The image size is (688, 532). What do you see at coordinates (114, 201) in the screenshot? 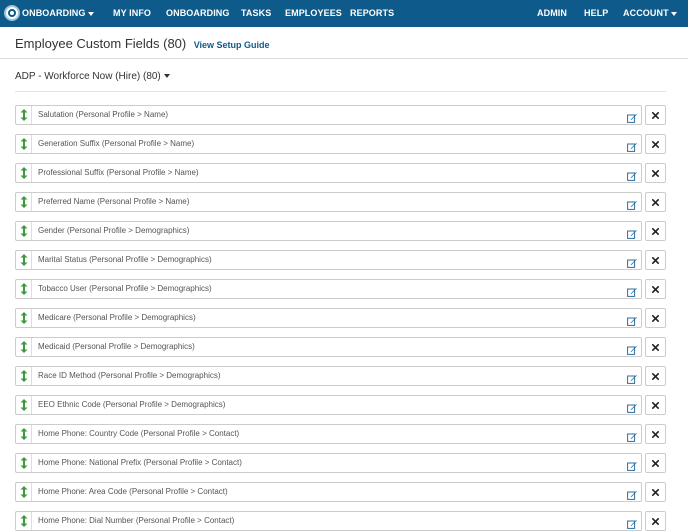
I see `custom-field-label: Preferred Name (Personal Profile > Name)` at bounding box center [114, 201].